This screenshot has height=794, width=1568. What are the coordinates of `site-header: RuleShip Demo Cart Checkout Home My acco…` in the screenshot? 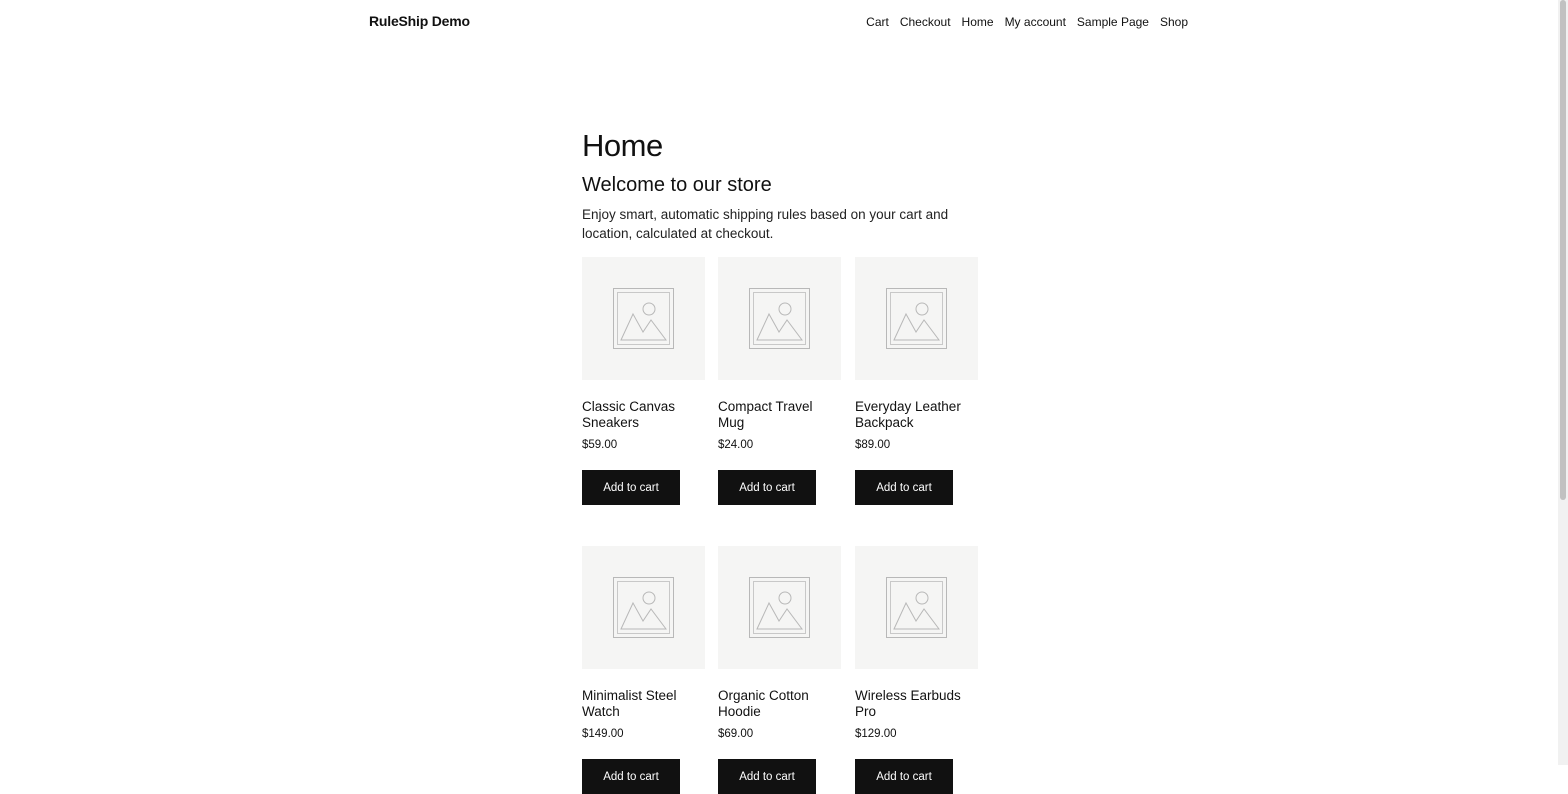 It's located at (779, 22).